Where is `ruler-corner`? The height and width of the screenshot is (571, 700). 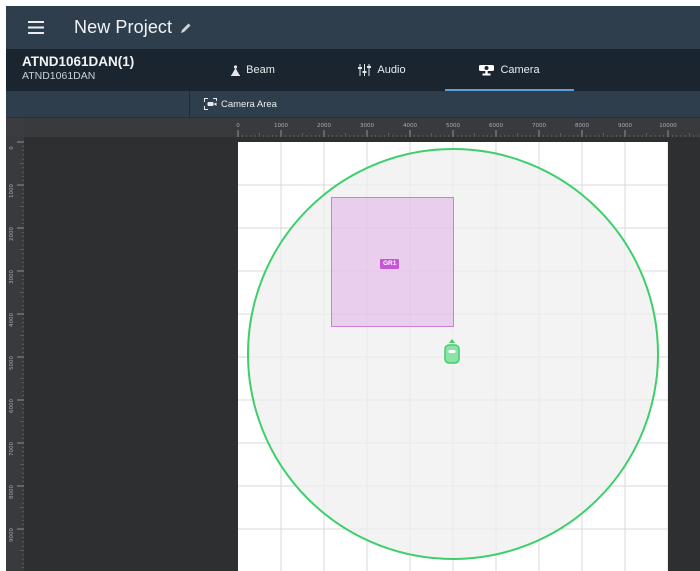
ruler-corner is located at coordinates (15, 127).